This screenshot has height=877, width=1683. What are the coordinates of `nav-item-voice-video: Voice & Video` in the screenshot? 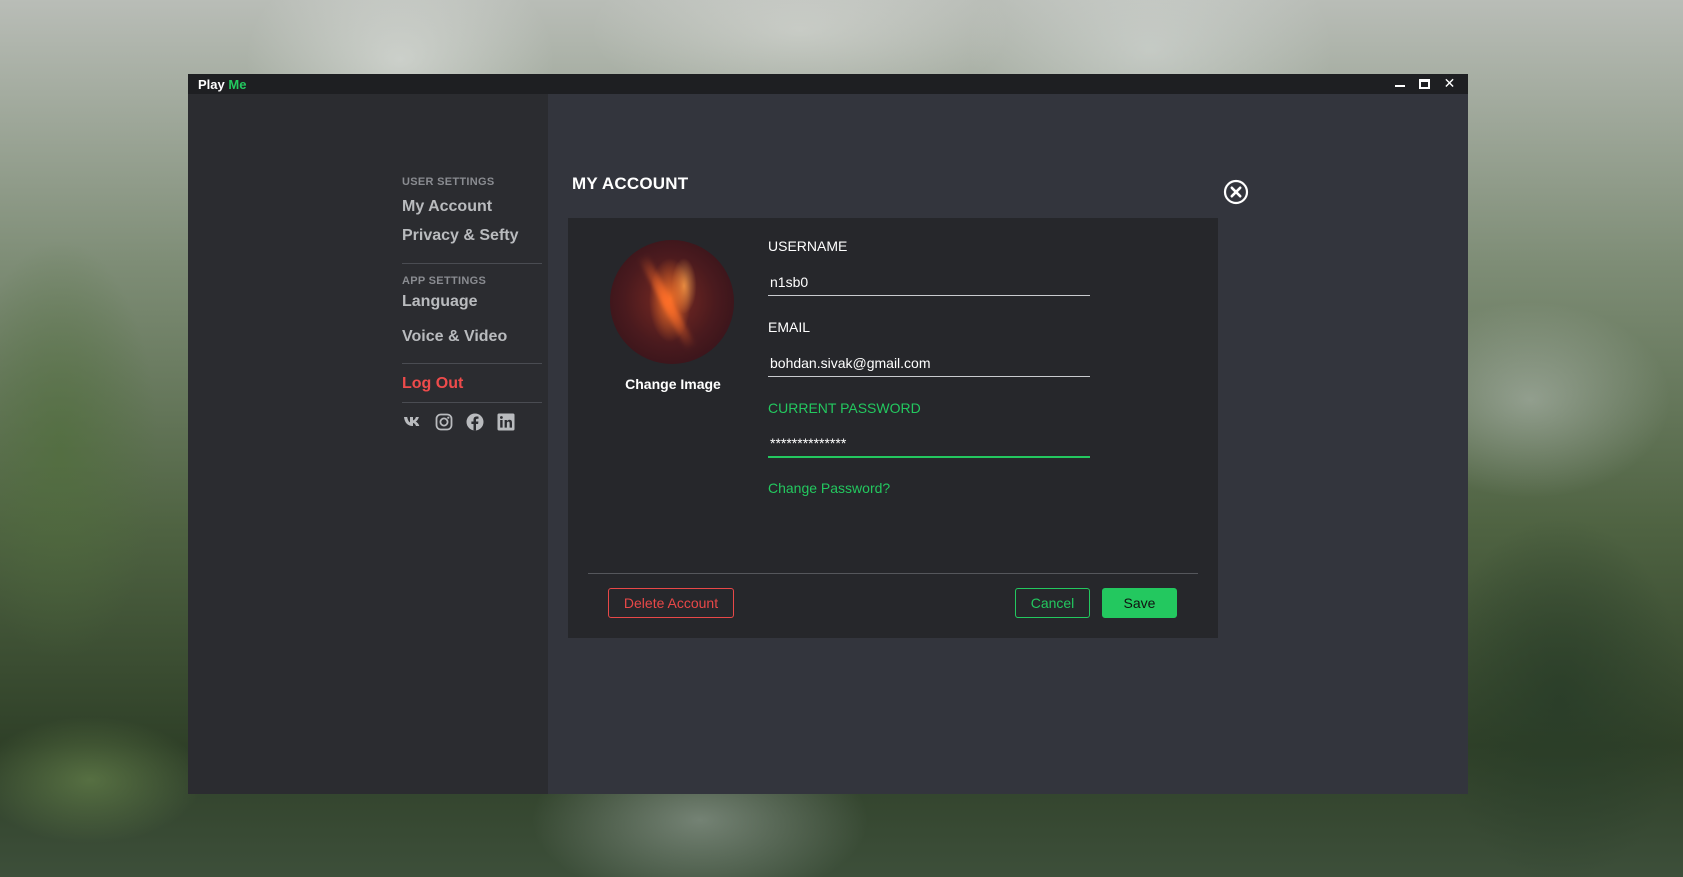 It's located at (472, 342).